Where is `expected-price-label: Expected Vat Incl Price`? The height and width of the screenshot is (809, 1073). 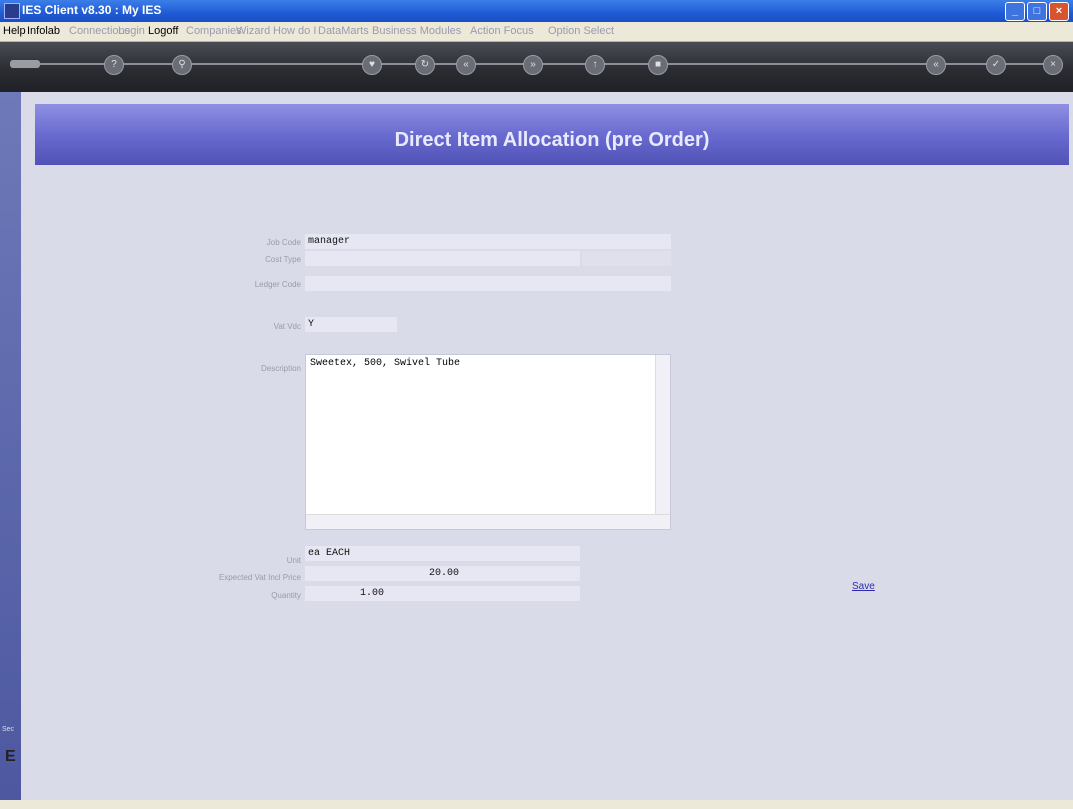
expected-price-label: Expected Vat Incl Price is located at coordinates (259, 577).